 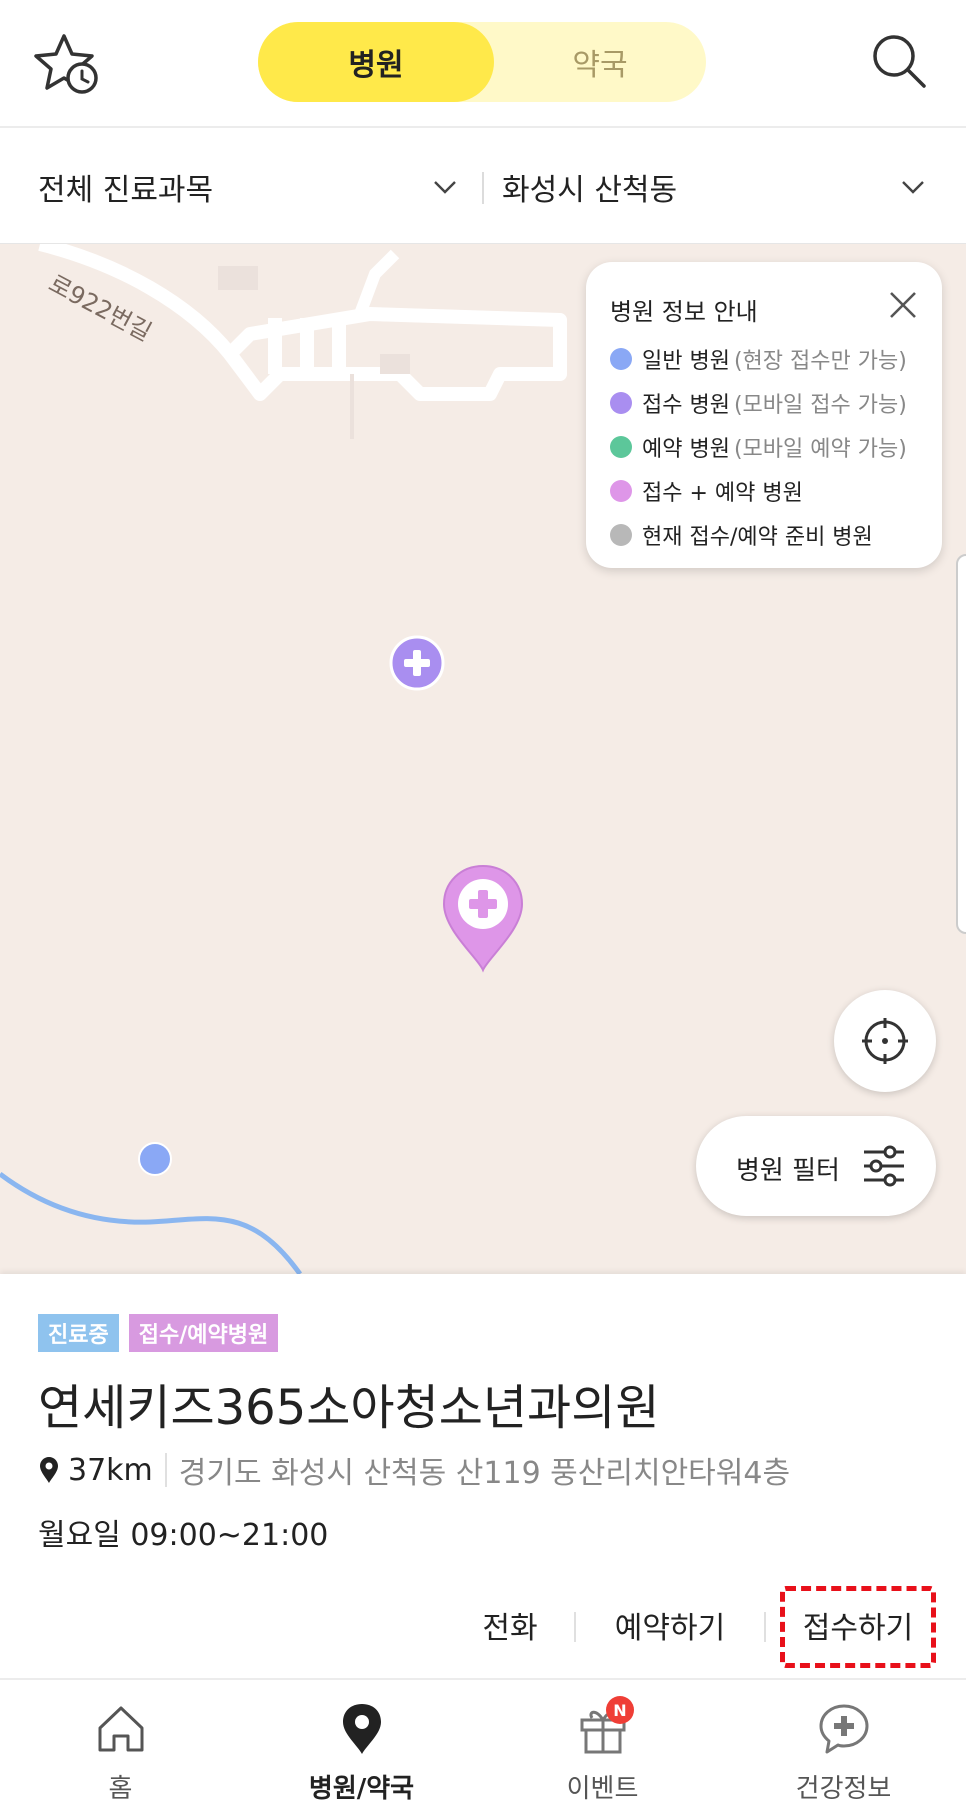 What do you see at coordinates (126, 190) in the screenshot?
I see `department-label: 전체 진료과목` at bounding box center [126, 190].